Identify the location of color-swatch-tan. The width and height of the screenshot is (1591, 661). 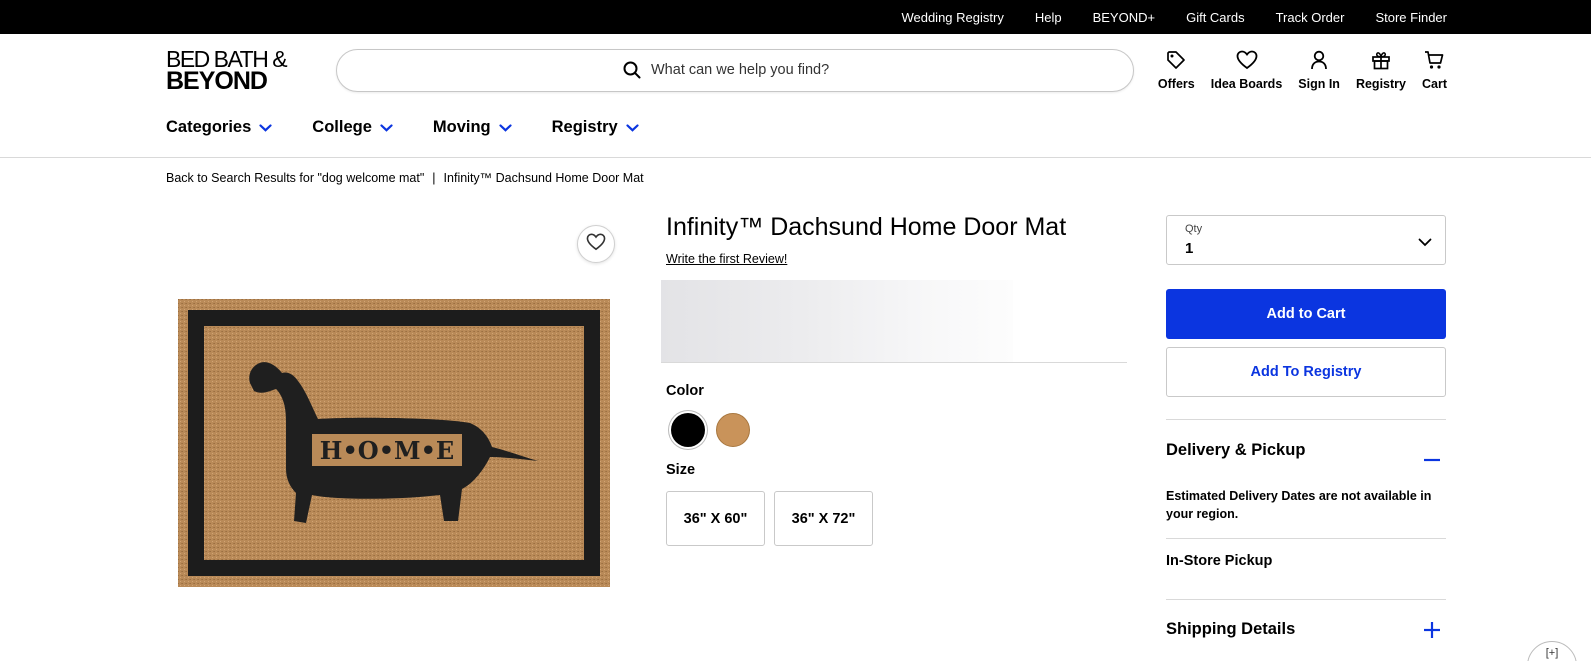
(733, 430).